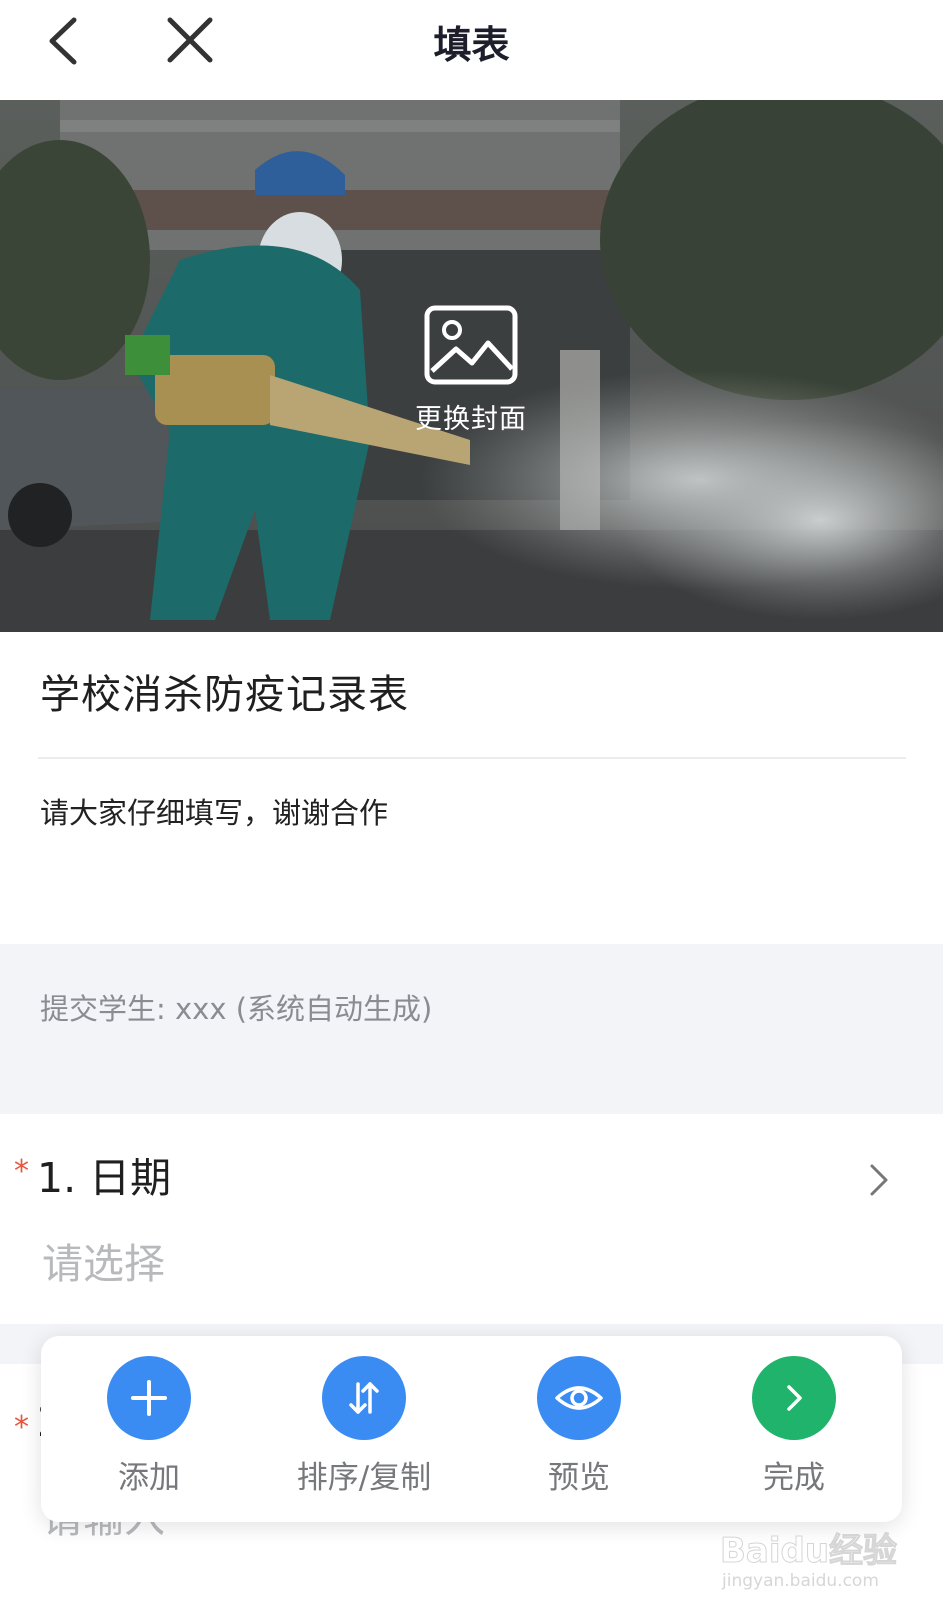 Image resolution: width=943 pixels, height=1600 pixels. I want to click on sort-circle, so click(364, 1398).